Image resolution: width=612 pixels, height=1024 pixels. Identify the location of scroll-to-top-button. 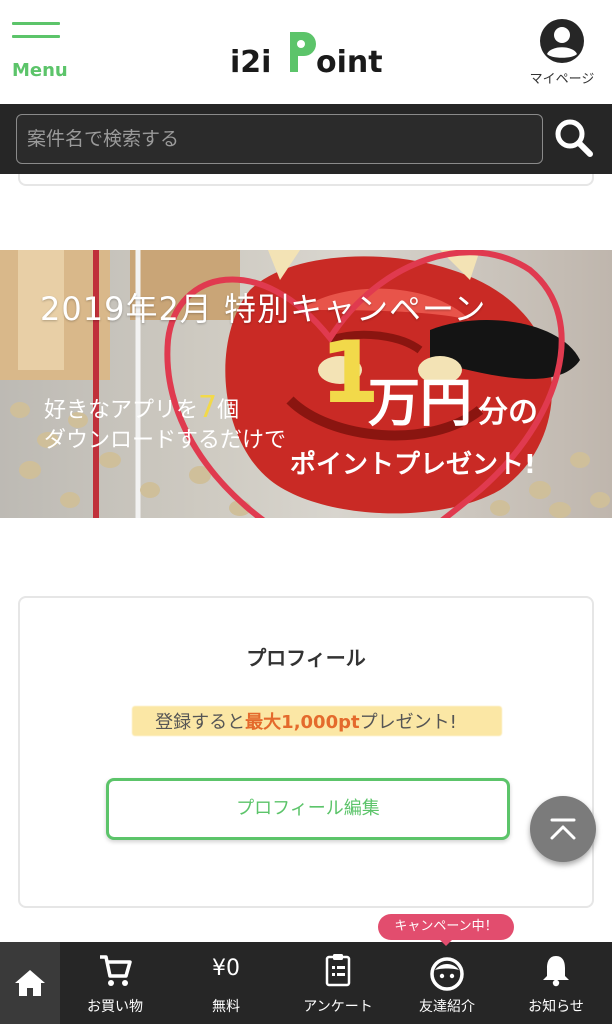
(563, 829).